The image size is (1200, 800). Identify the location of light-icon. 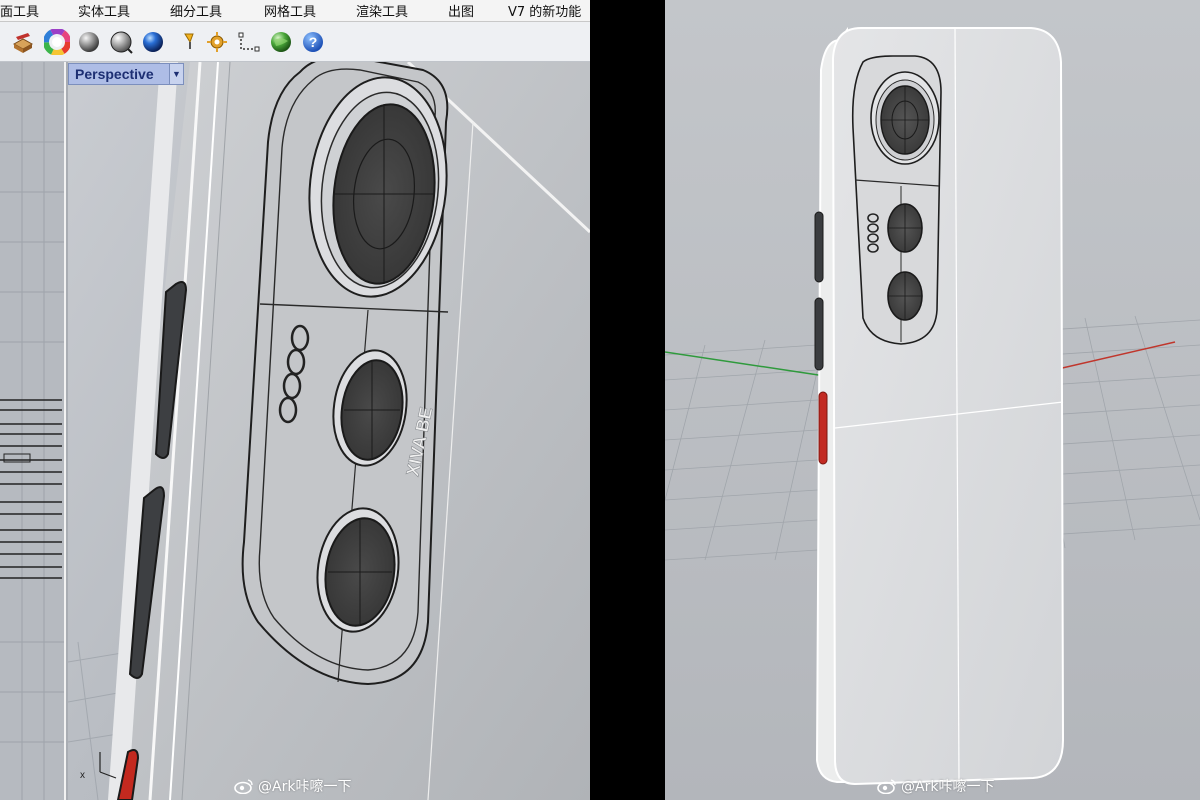
(193, 42).